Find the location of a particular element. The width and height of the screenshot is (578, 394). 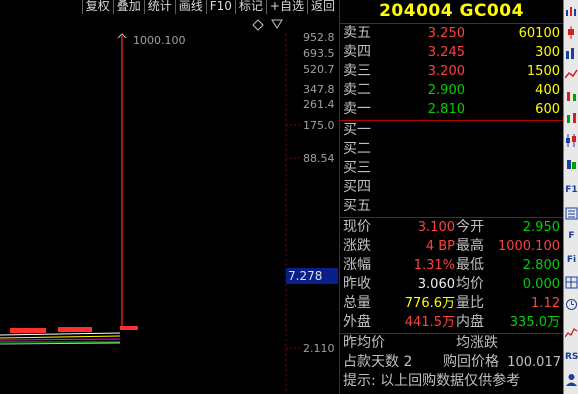

clock-icon is located at coordinates (571, 304).